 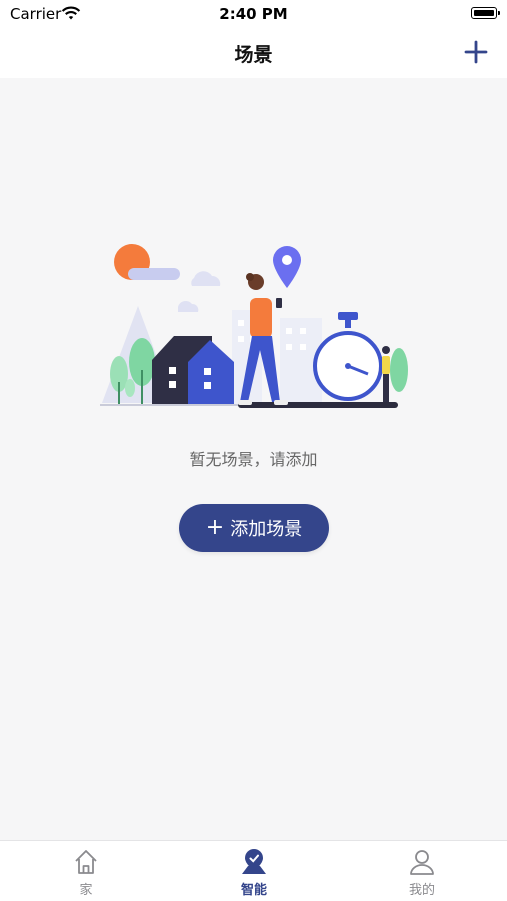 What do you see at coordinates (130, 388) in the screenshot?
I see `tree-shape` at bounding box center [130, 388].